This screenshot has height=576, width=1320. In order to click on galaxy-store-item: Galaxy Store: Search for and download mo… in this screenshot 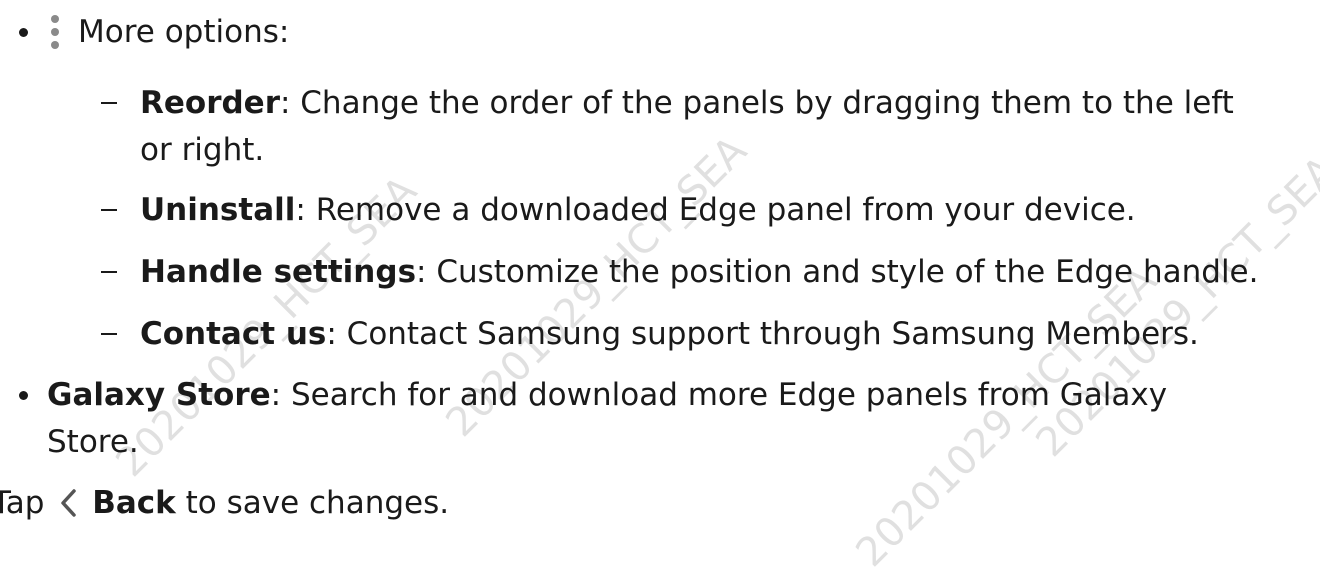, I will do `click(607, 395)`.